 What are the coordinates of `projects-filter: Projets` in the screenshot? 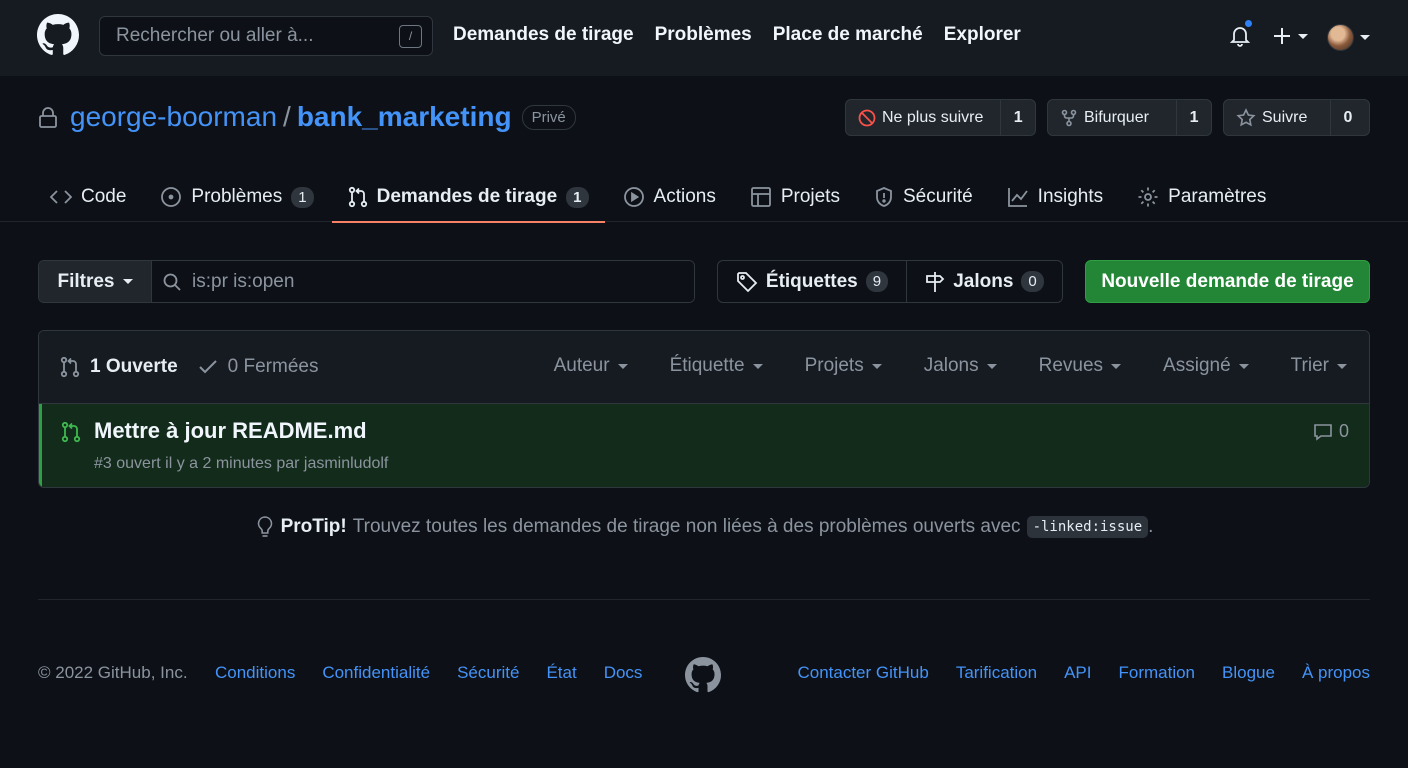 It's located at (843, 366).